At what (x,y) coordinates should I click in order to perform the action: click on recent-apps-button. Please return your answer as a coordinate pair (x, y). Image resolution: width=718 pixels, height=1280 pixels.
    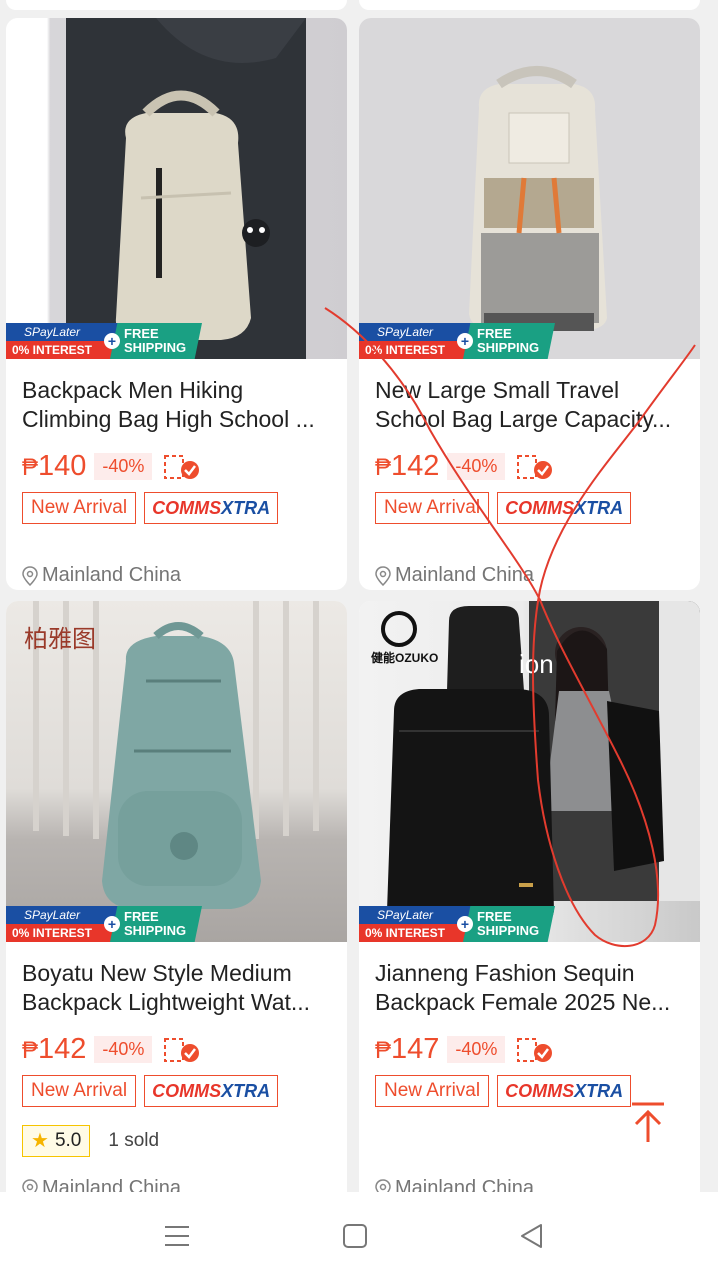
    Looking at the image, I should click on (177, 1236).